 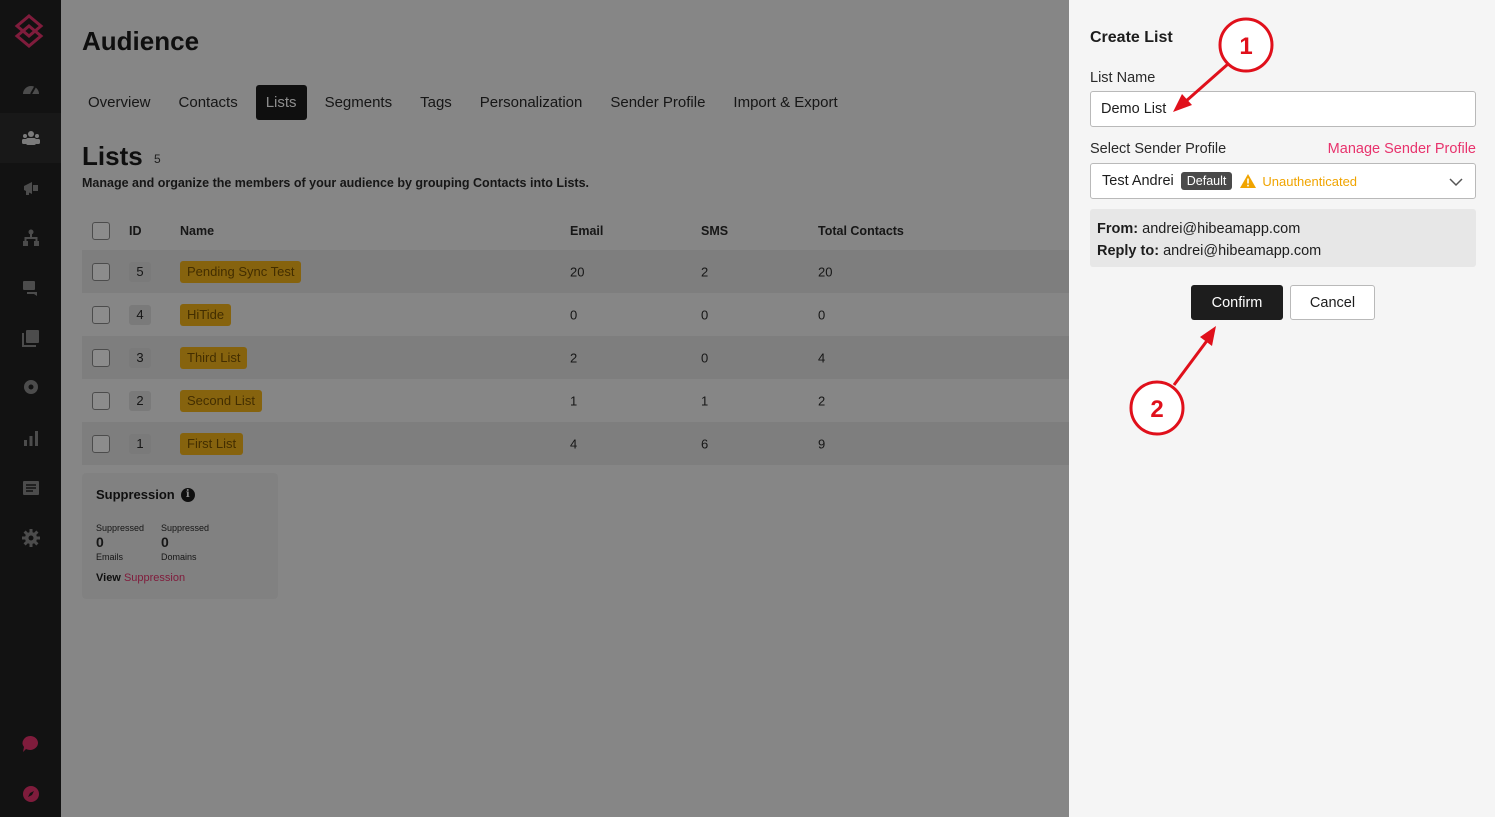 I want to click on chevron-down-icon, so click(x=1456, y=182).